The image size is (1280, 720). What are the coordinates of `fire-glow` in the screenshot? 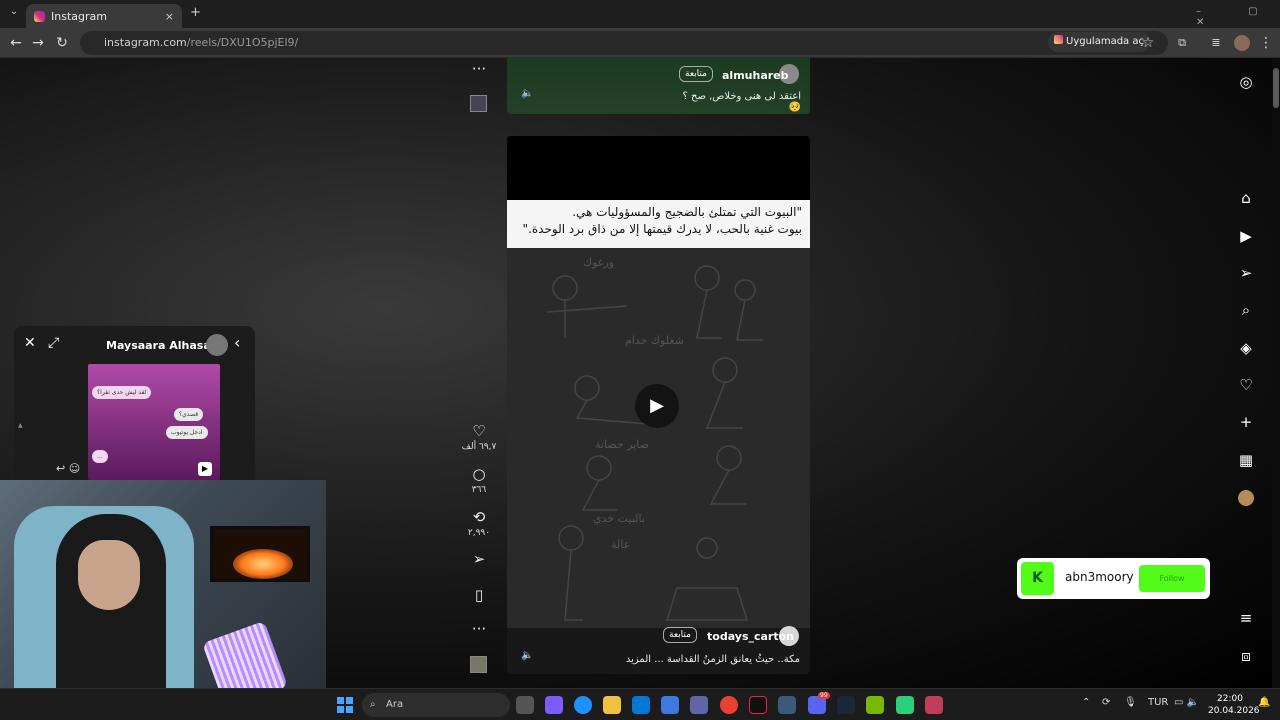 It's located at (263, 564).